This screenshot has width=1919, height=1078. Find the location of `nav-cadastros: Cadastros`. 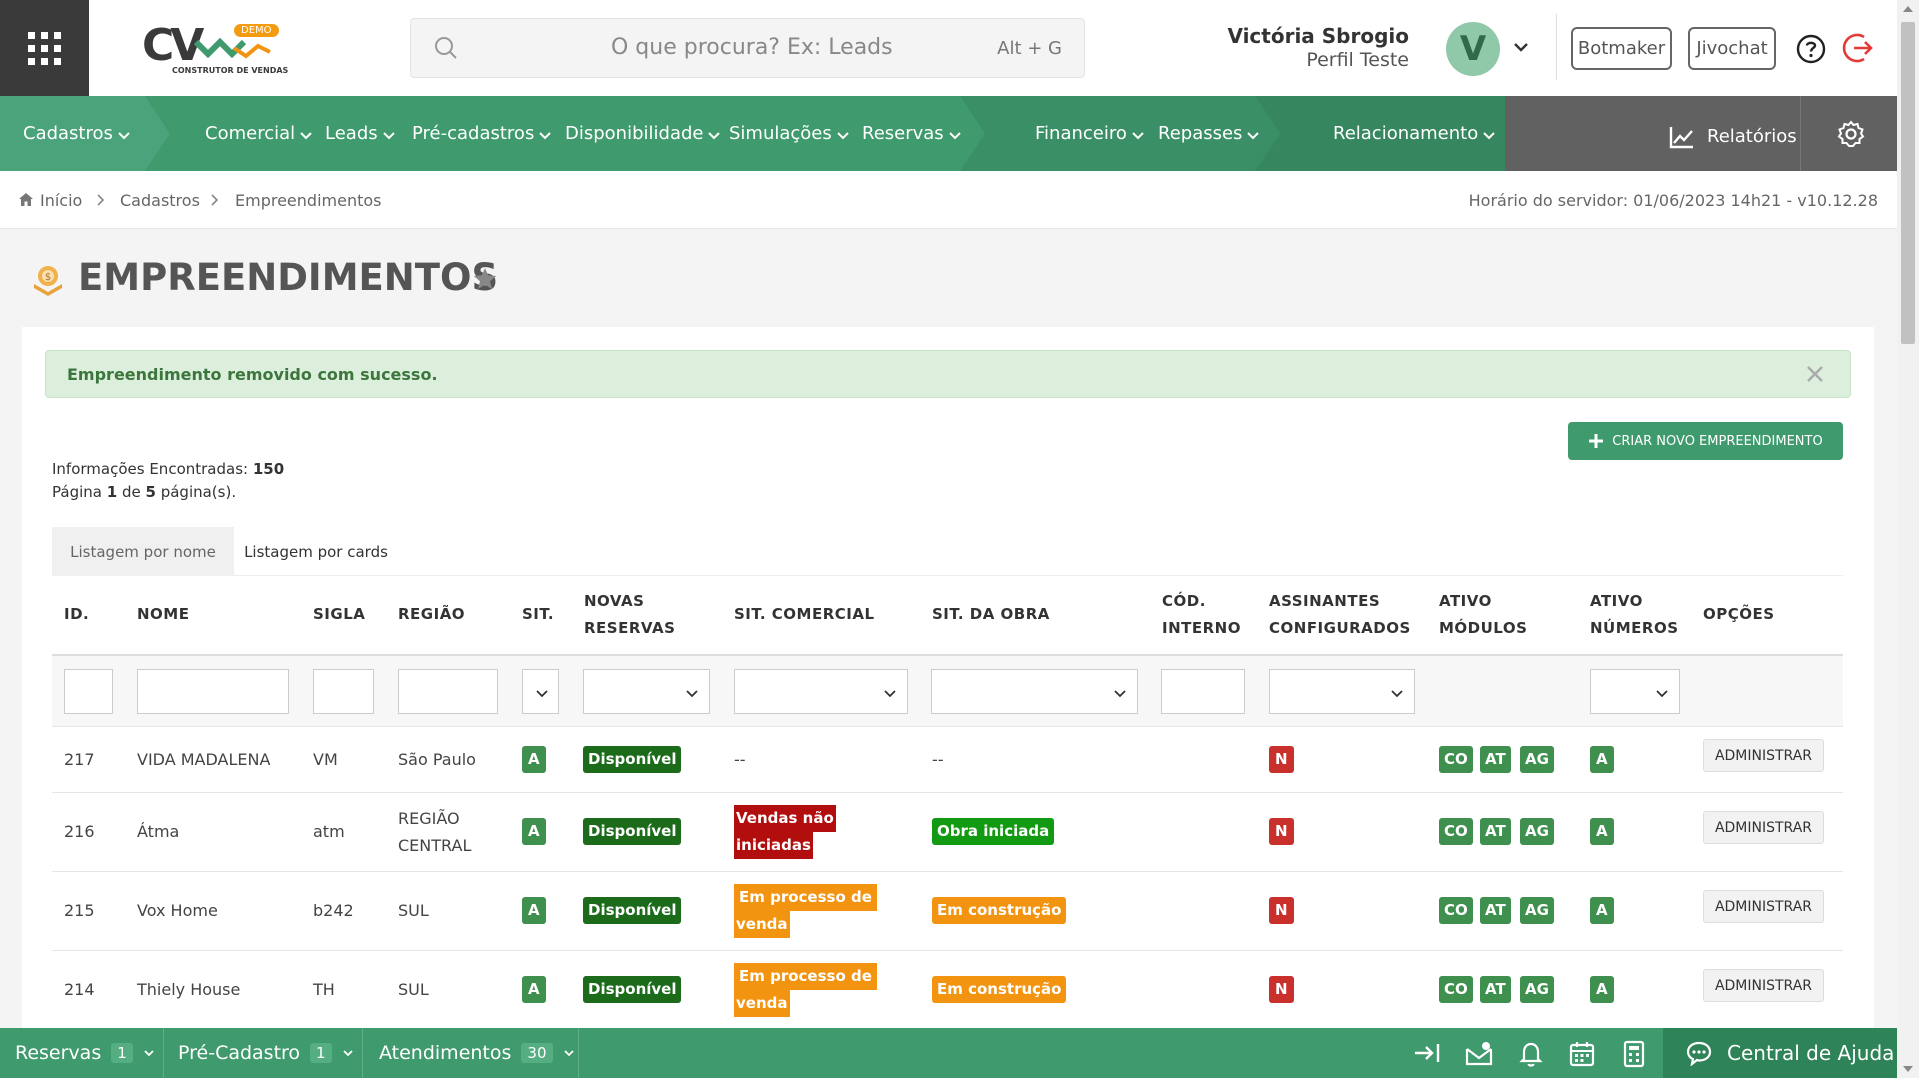

nav-cadastros: Cadastros is located at coordinates (77, 133).